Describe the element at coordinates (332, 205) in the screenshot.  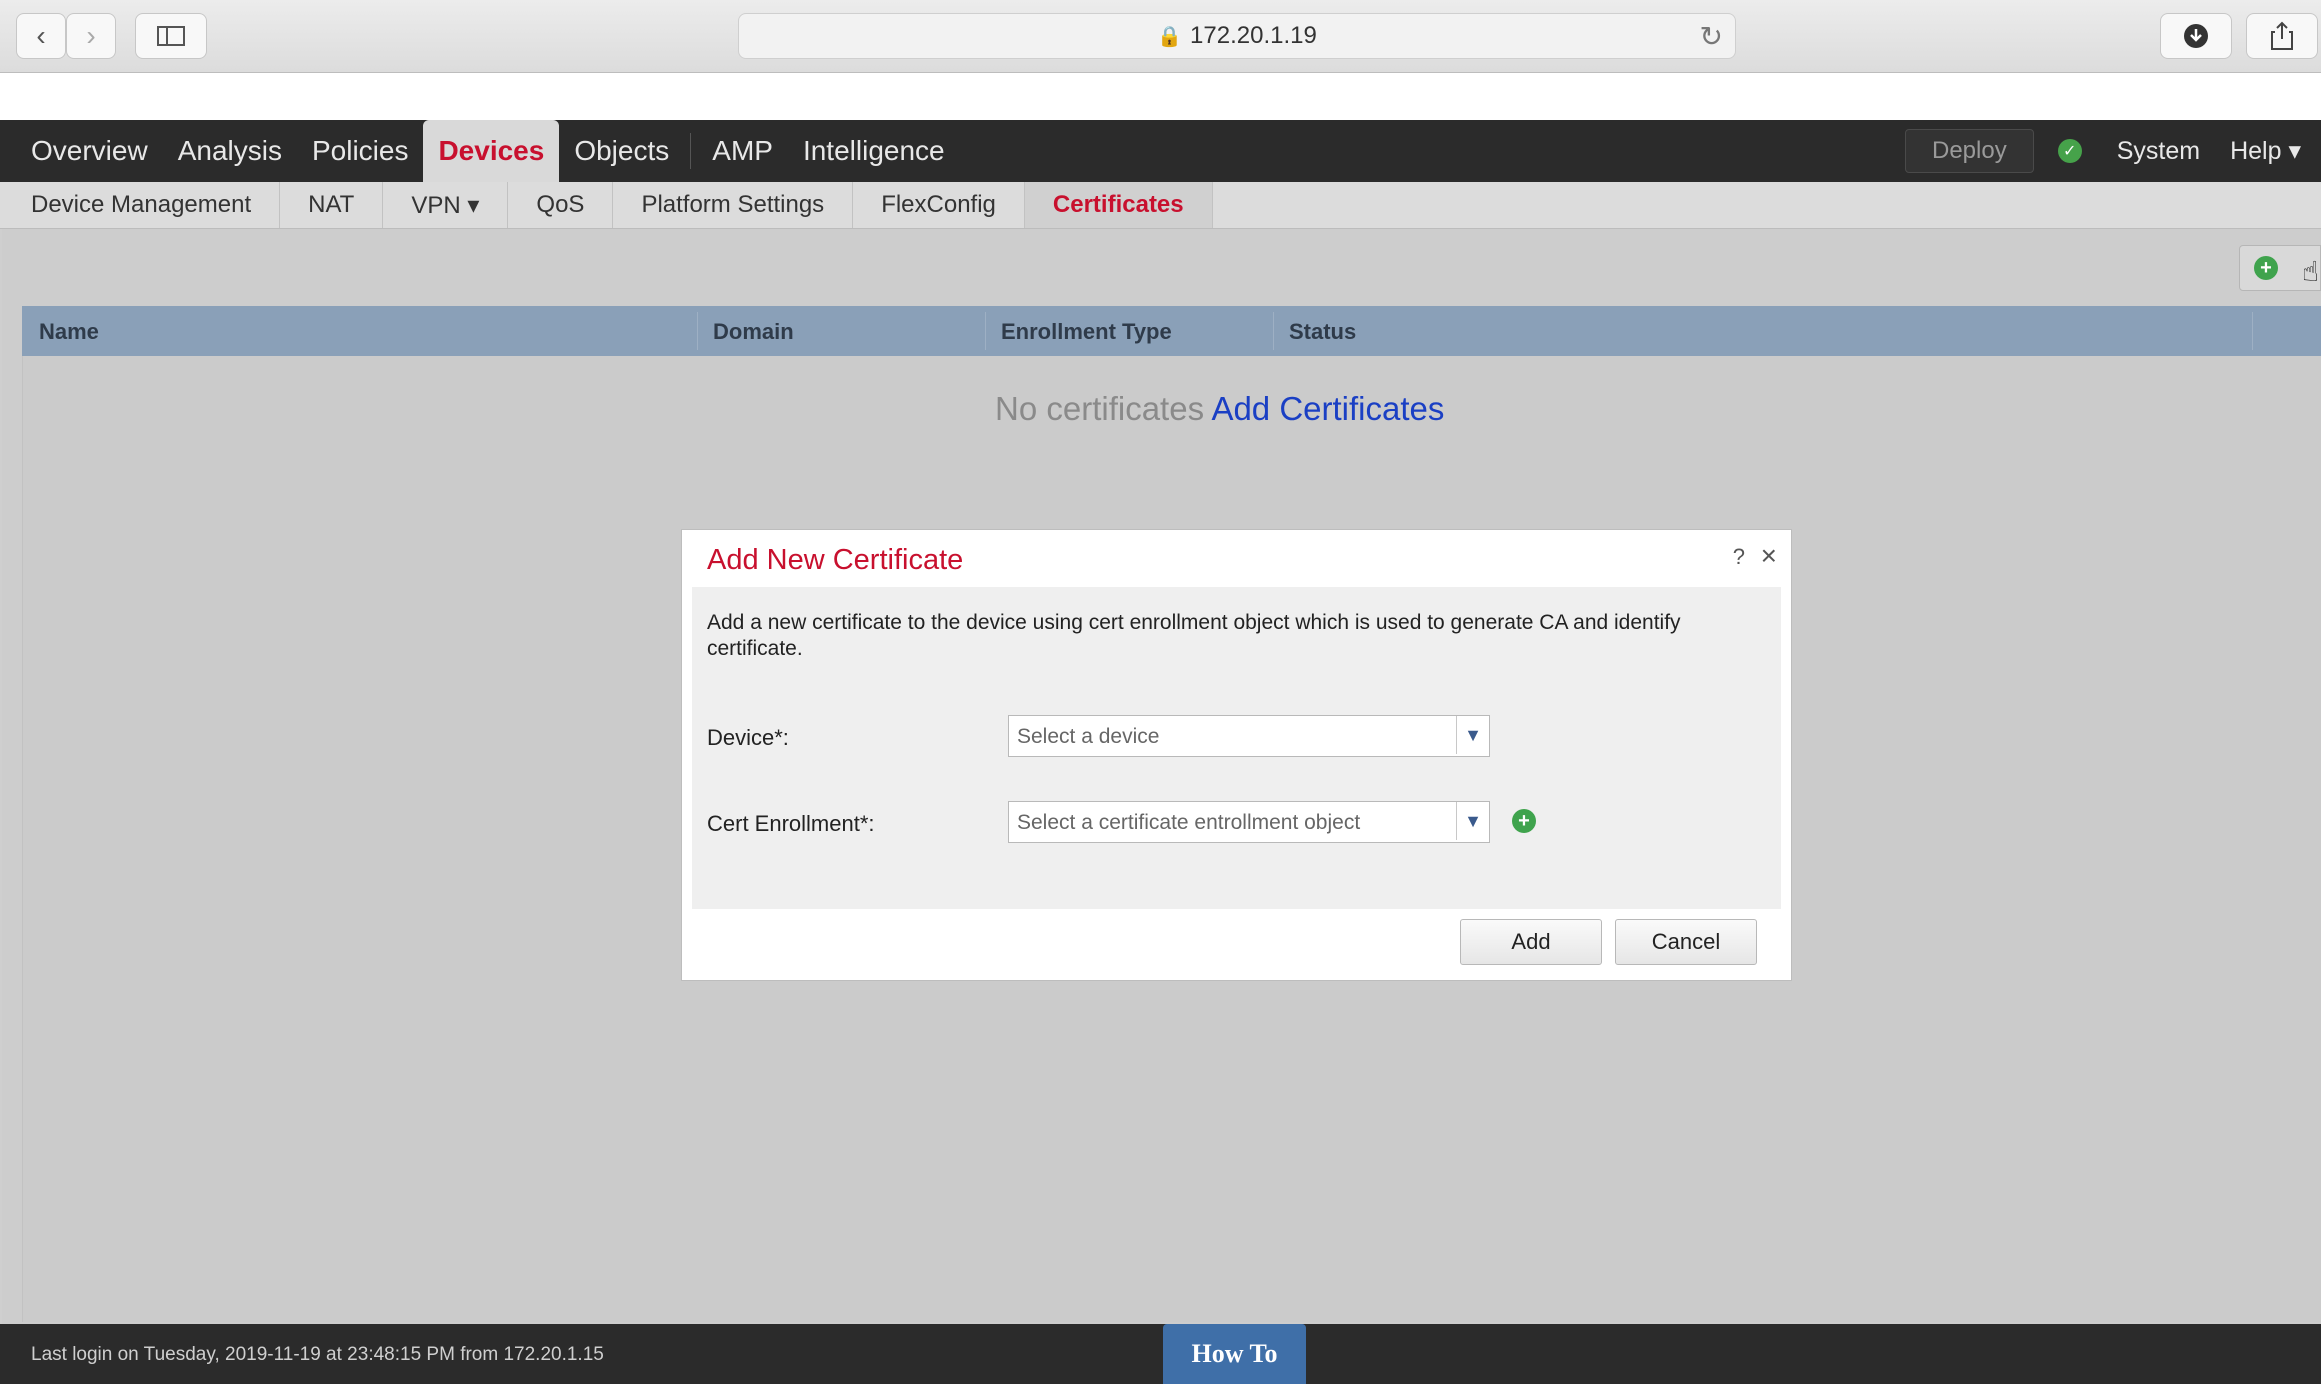
I see `tab-nat: NAT` at that location.